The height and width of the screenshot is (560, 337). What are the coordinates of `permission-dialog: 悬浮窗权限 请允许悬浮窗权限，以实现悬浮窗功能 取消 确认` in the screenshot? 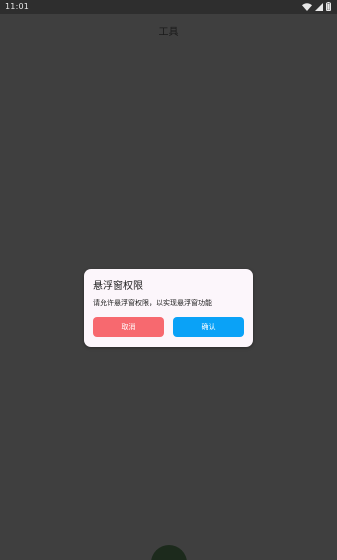 It's located at (168, 308).